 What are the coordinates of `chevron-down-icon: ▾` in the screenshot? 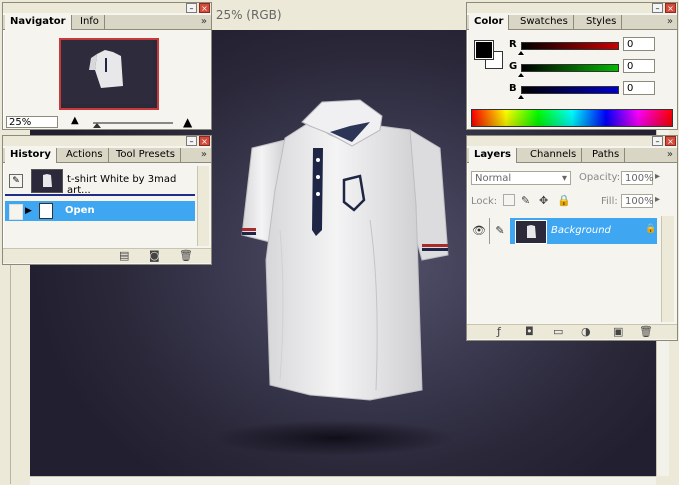 It's located at (564, 178).